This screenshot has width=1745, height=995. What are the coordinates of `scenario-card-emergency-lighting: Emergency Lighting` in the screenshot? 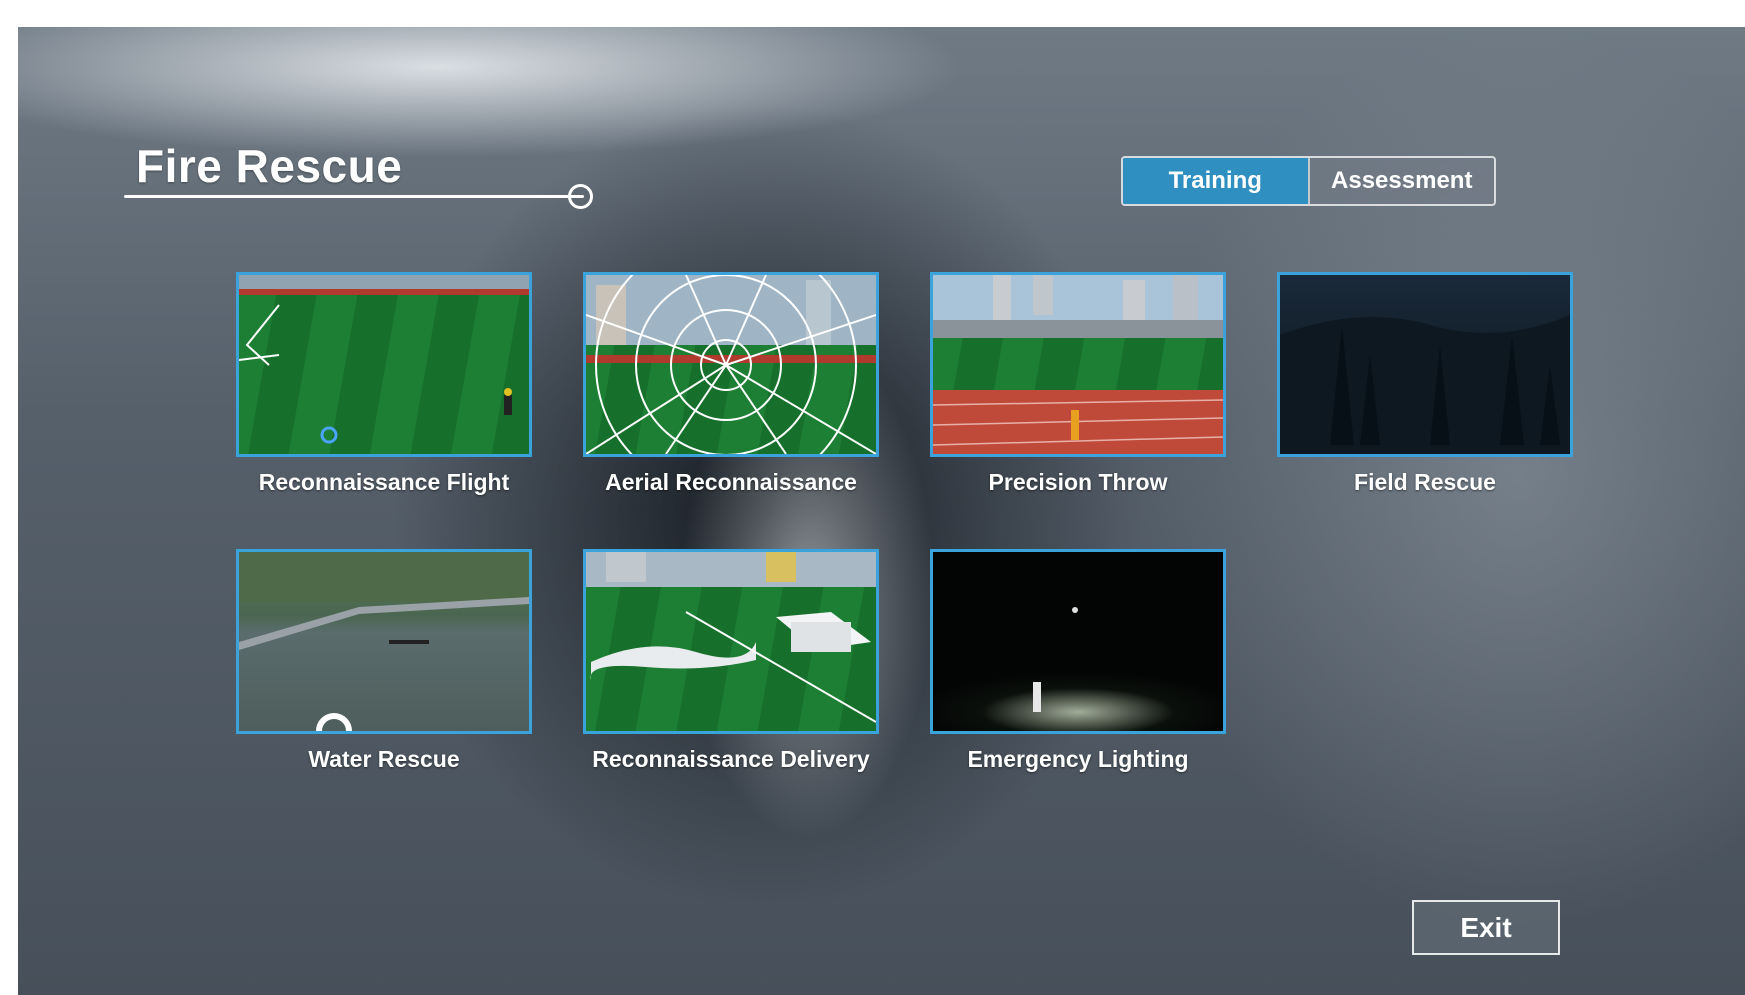 It's located at (1078, 661).